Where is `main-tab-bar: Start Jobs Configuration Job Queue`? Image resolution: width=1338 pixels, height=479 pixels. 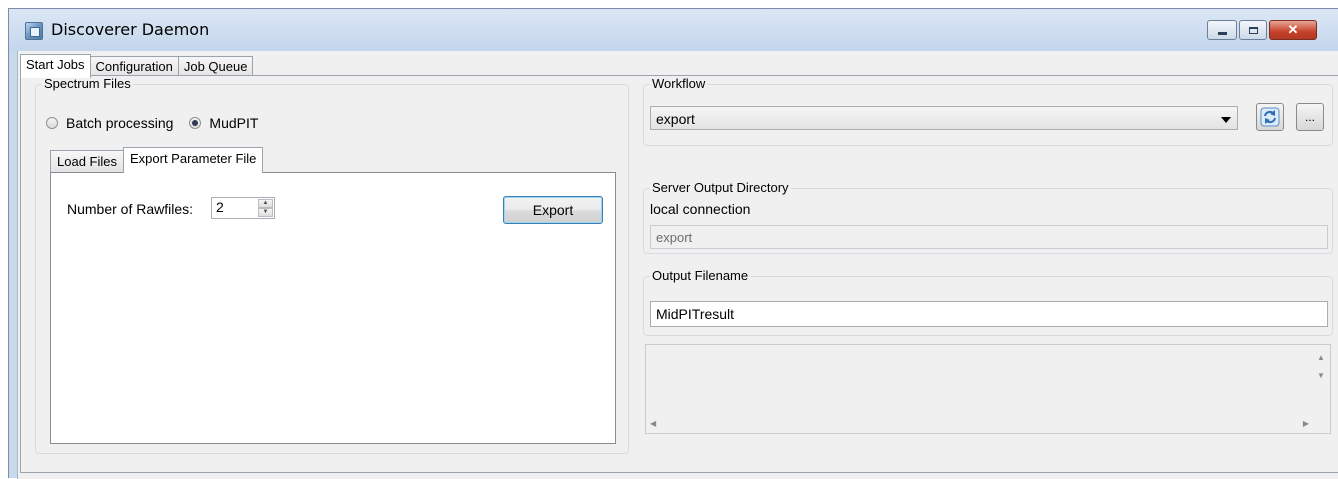
main-tab-bar: Start Jobs Configuration Job Queue is located at coordinates (137, 66).